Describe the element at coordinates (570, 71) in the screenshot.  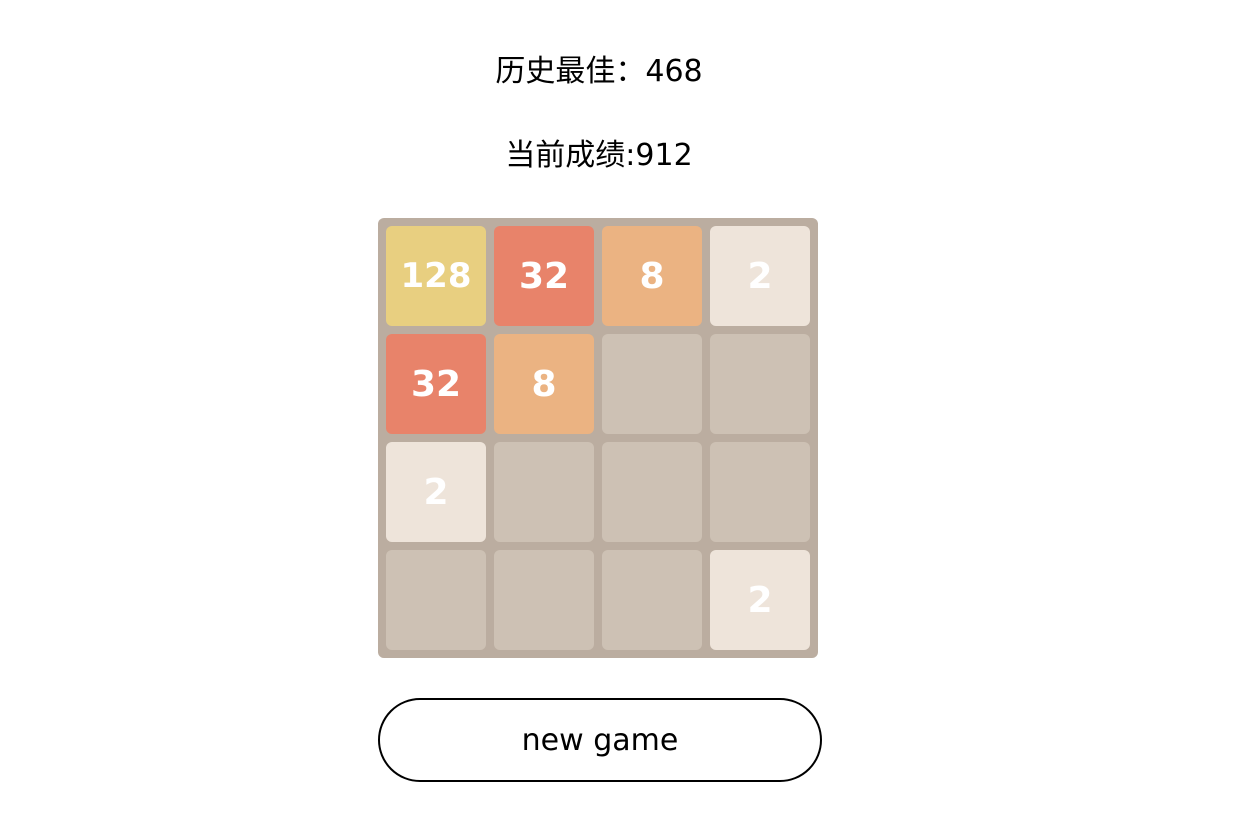
I see `best-score-label: 历史最佳：` at that location.